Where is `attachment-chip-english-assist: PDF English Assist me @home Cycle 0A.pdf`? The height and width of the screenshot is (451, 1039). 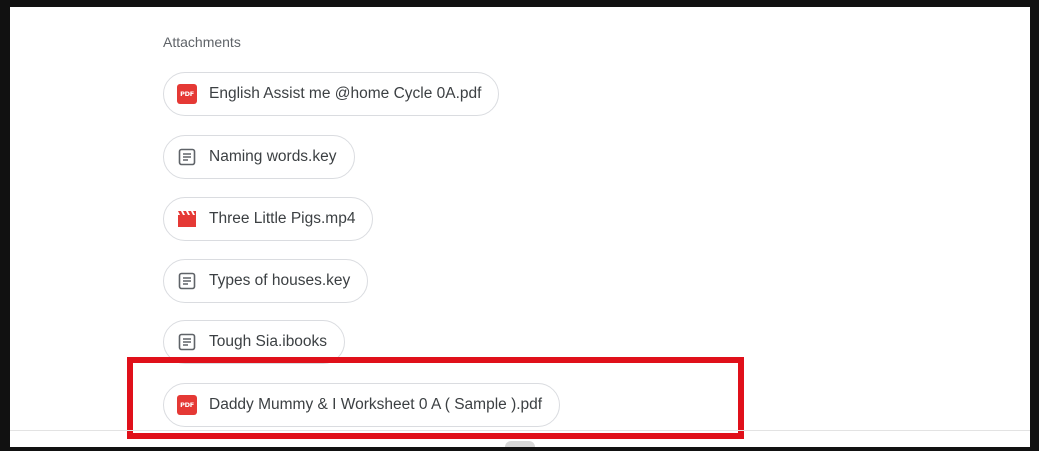 attachment-chip-english-assist: PDF English Assist me @home Cycle 0A.pdf is located at coordinates (331, 94).